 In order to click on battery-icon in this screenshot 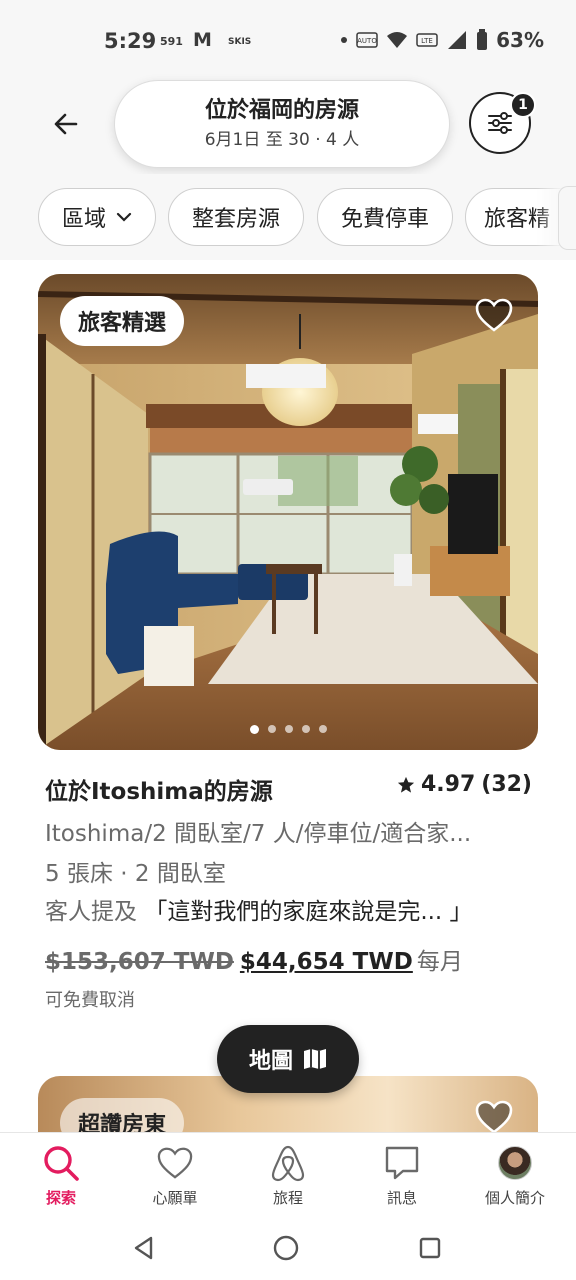, I will do `click(482, 39)`.